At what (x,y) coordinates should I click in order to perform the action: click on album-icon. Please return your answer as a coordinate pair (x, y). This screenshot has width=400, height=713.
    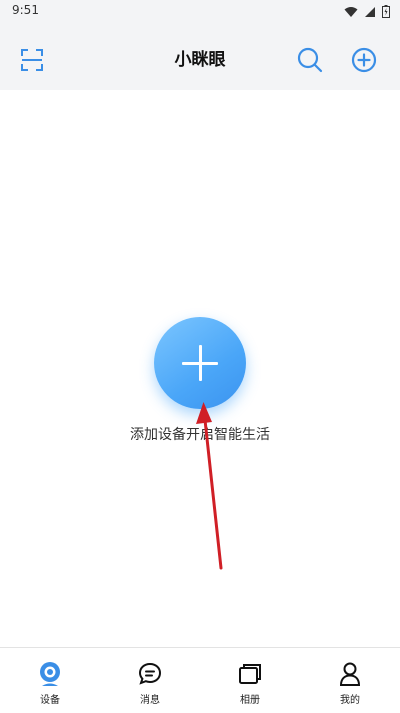
    Looking at the image, I should click on (250, 674).